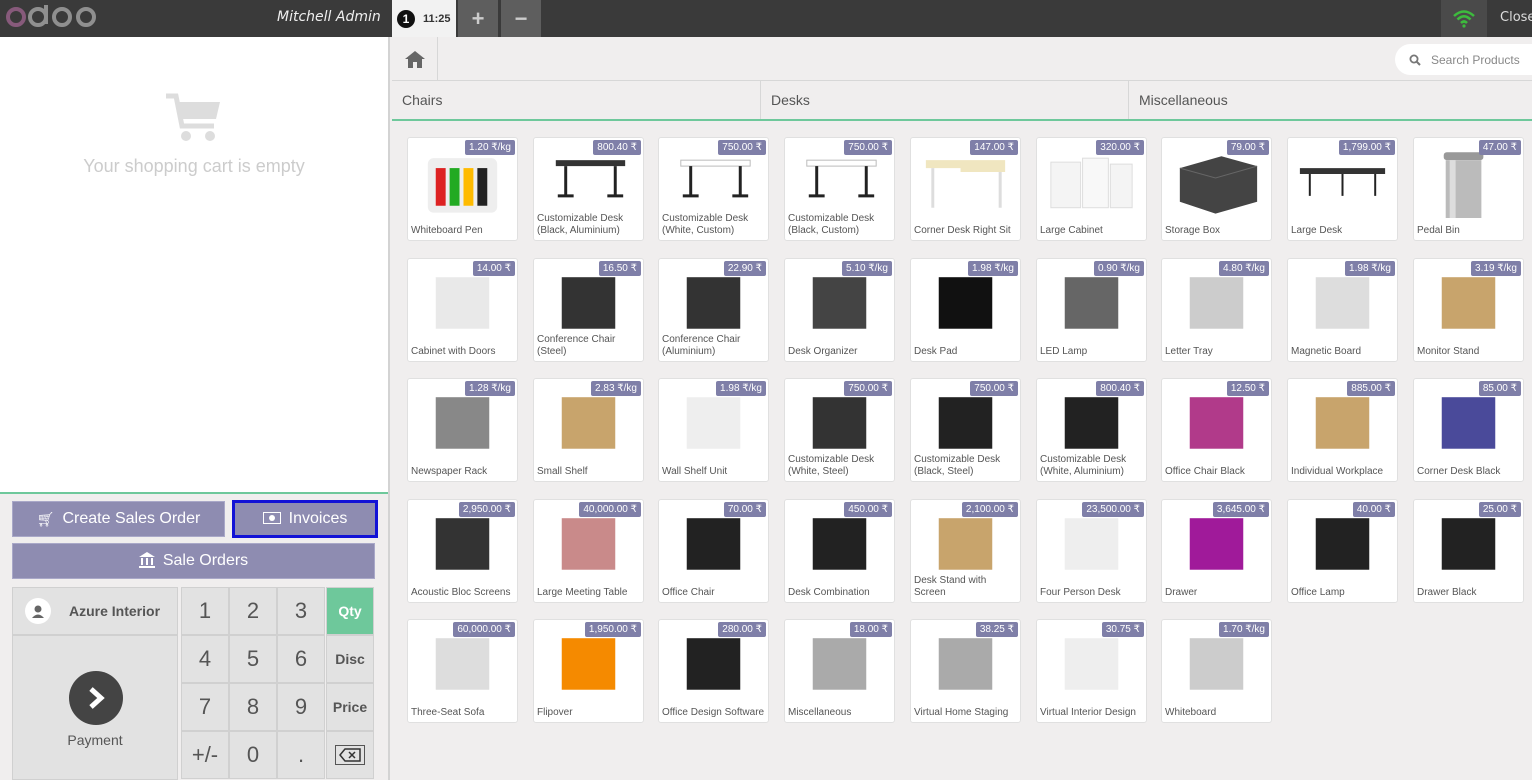  Describe the element at coordinates (831, 224) in the screenshot. I see `product-name: Customizable Desk (Black, Custom)` at that location.